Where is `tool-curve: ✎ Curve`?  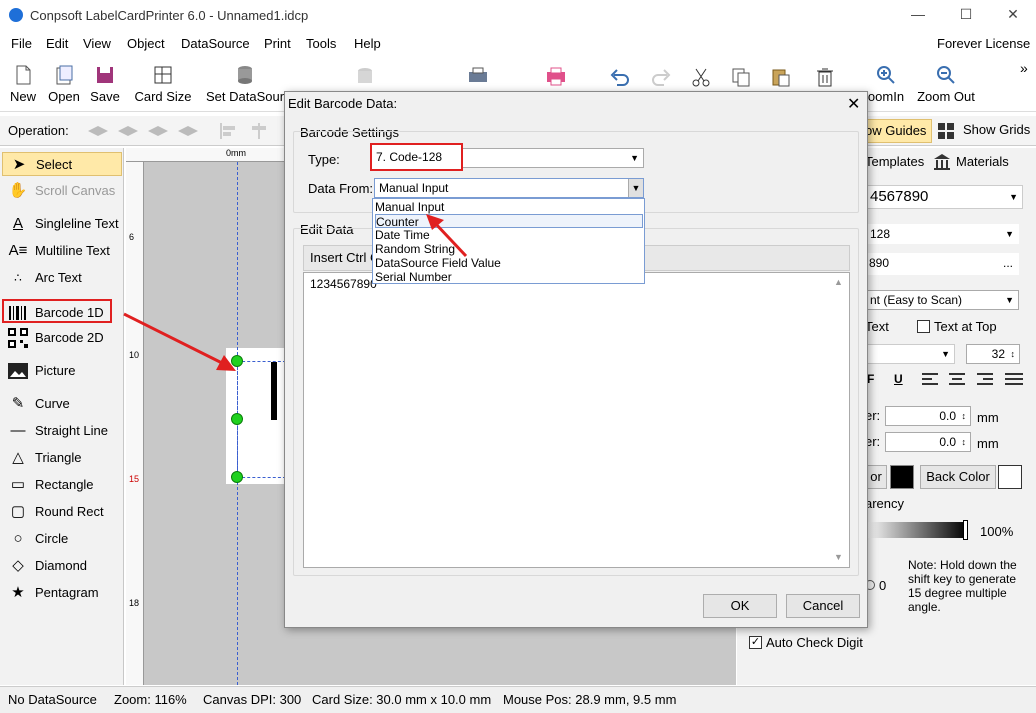 tool-curve: ✎ Curve is located at coordinates (62, 404).